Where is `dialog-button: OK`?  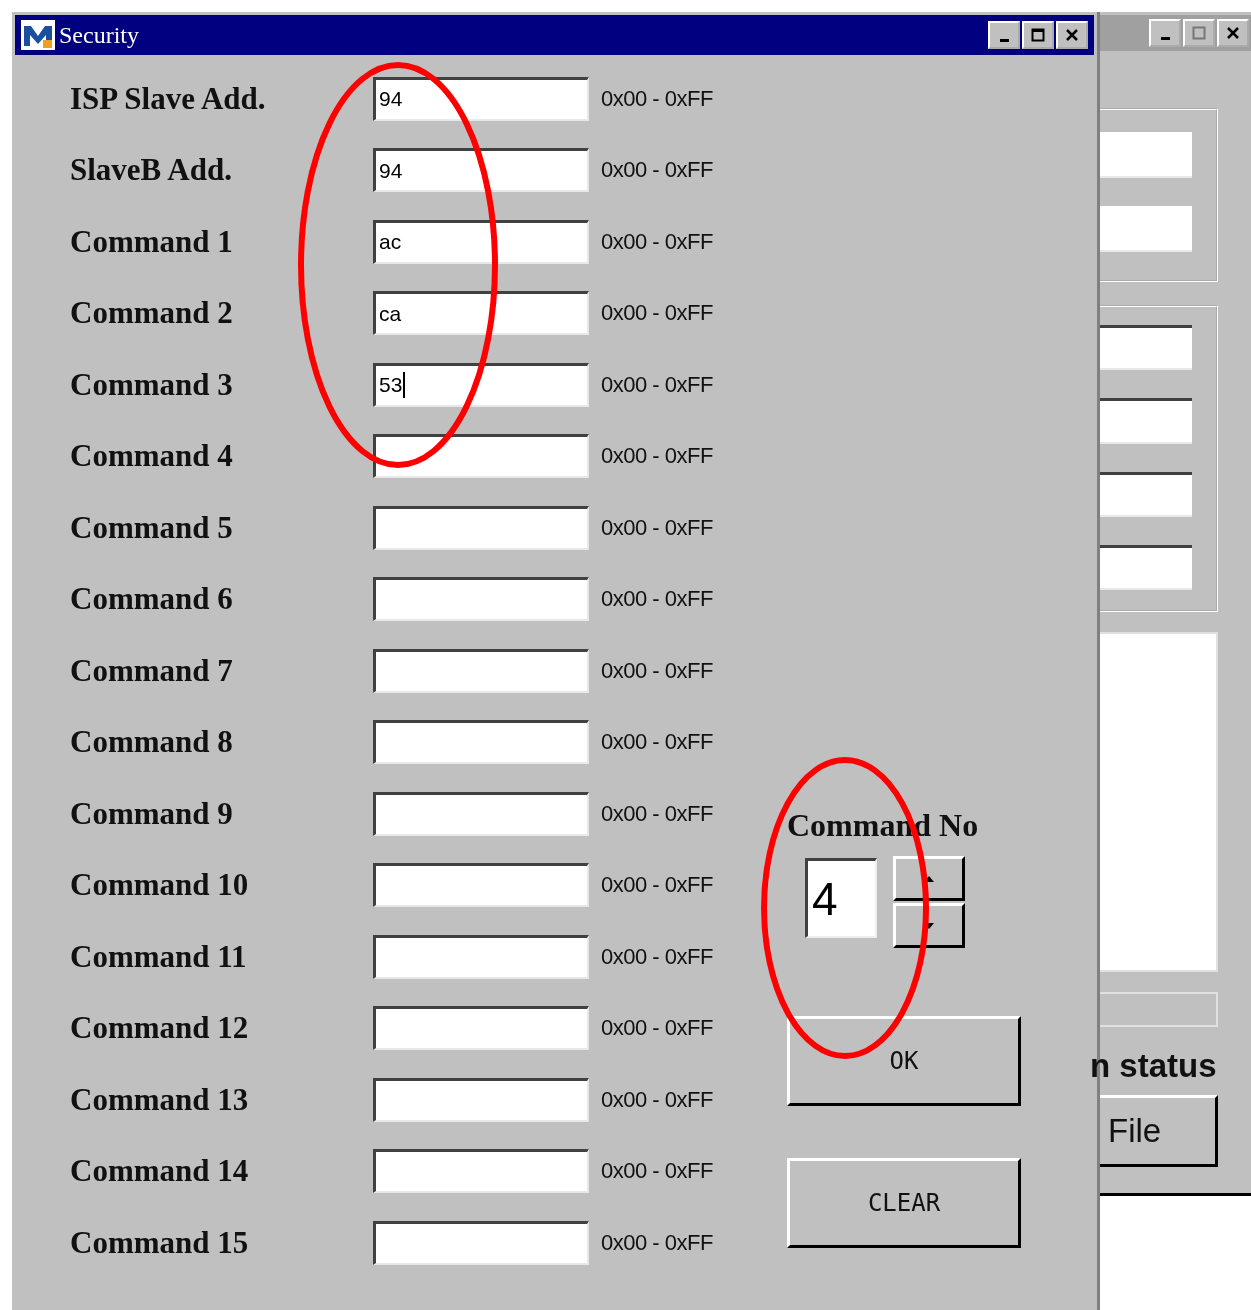 dialog-button: OK is located at coordinates (904, 1061).